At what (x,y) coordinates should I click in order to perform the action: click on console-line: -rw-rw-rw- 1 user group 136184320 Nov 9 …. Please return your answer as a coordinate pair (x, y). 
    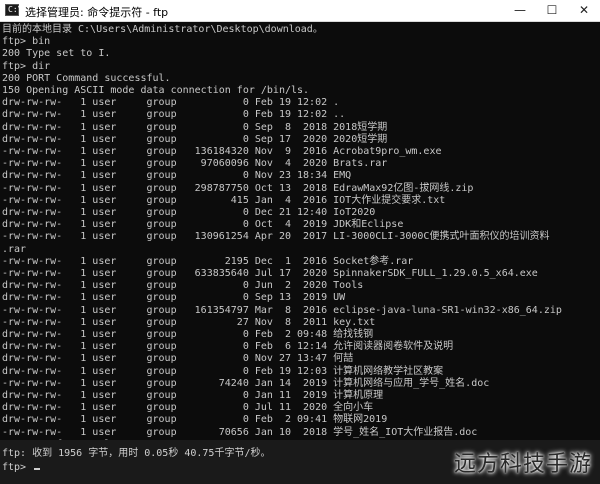
    Looking at the image, I should click on (222, 151).